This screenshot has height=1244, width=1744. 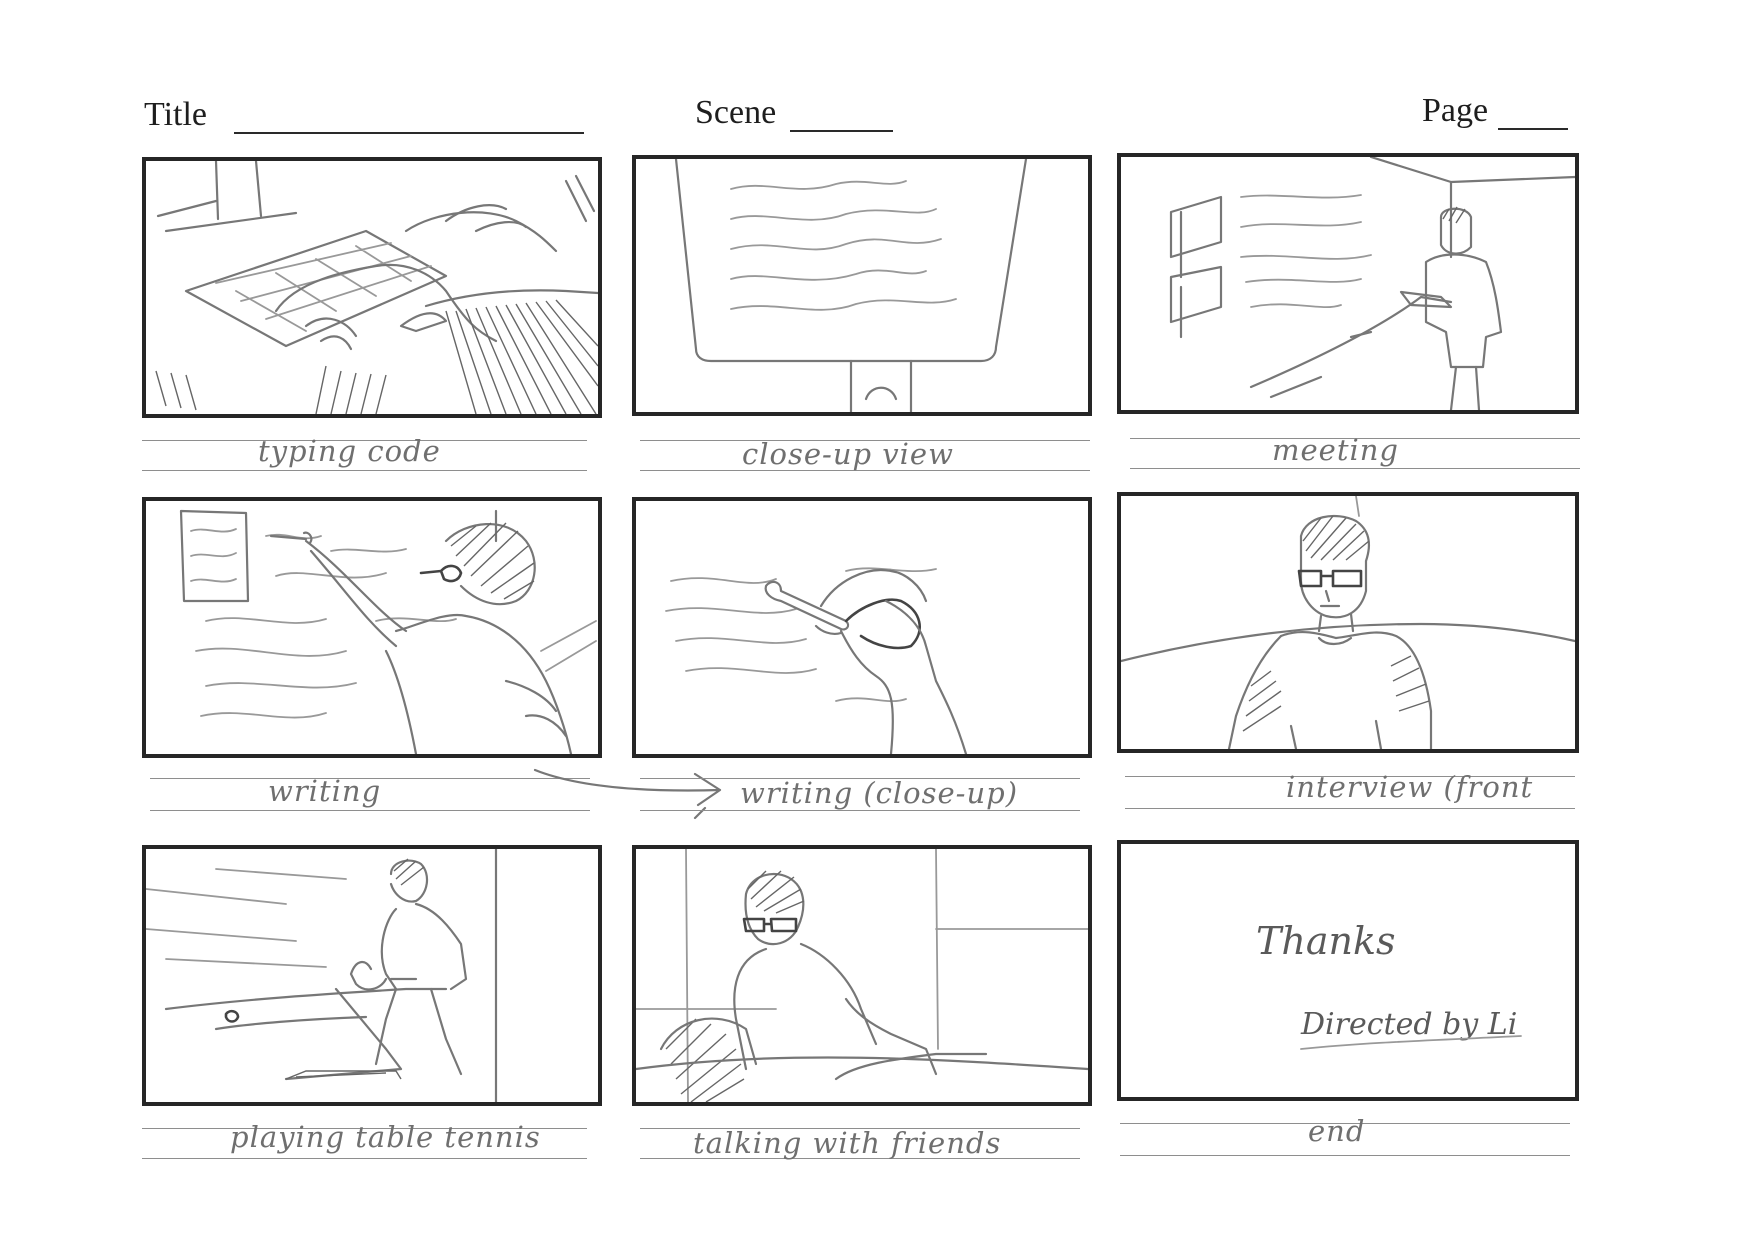 What do you see at coordinates (1325, 941) in the screenshot?
I see `thanks-text: Thanks` at bounding box center [1325, 941].